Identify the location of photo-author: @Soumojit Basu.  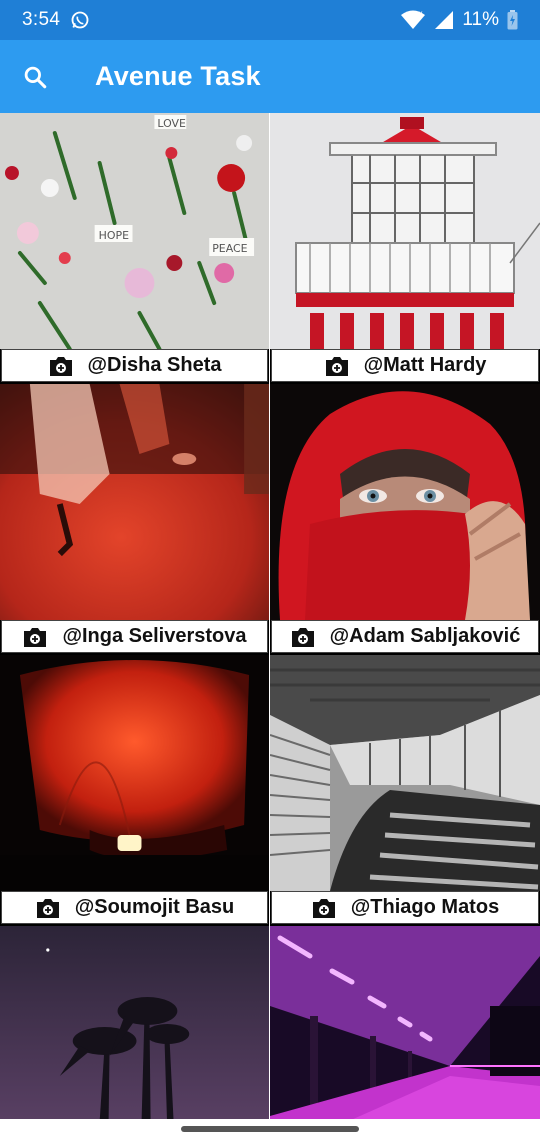
(154, 907).